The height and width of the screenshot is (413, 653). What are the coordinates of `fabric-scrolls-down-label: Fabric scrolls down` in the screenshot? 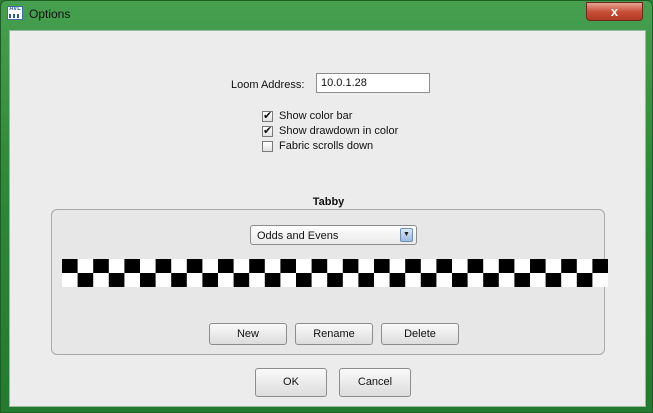 It's located at (326, 146).